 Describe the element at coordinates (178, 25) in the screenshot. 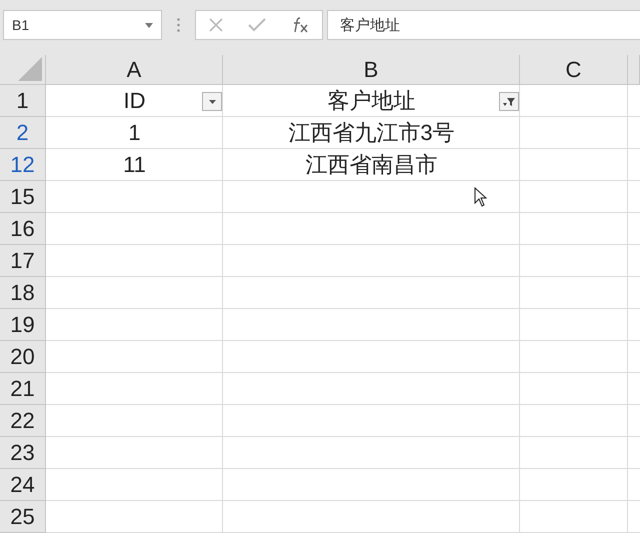

I see `grip-icon` at that location.